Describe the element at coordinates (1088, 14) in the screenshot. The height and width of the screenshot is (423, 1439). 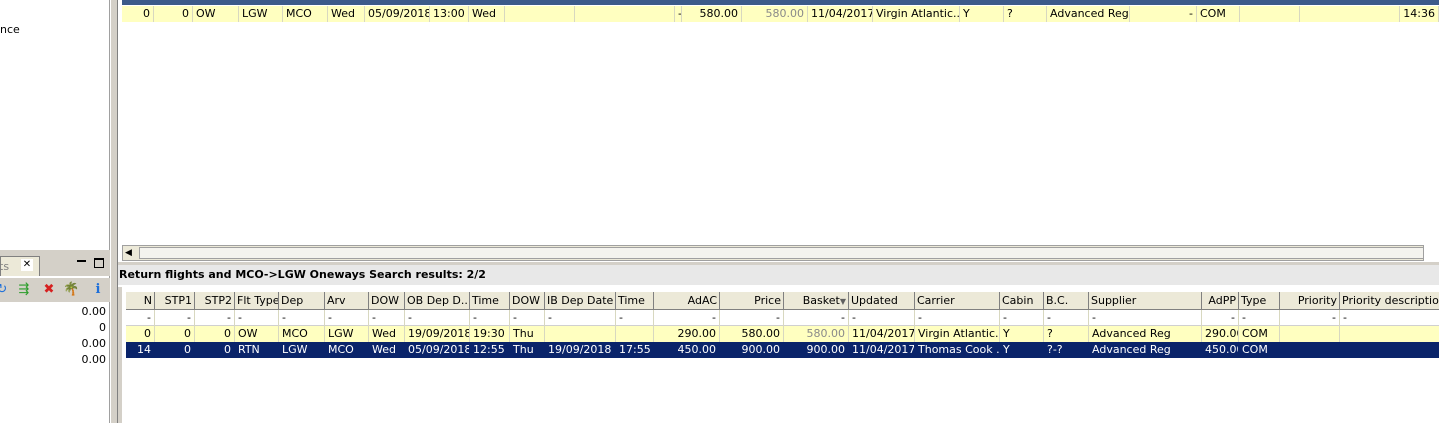
I see `cell-18: Advanced Reg` at that location.